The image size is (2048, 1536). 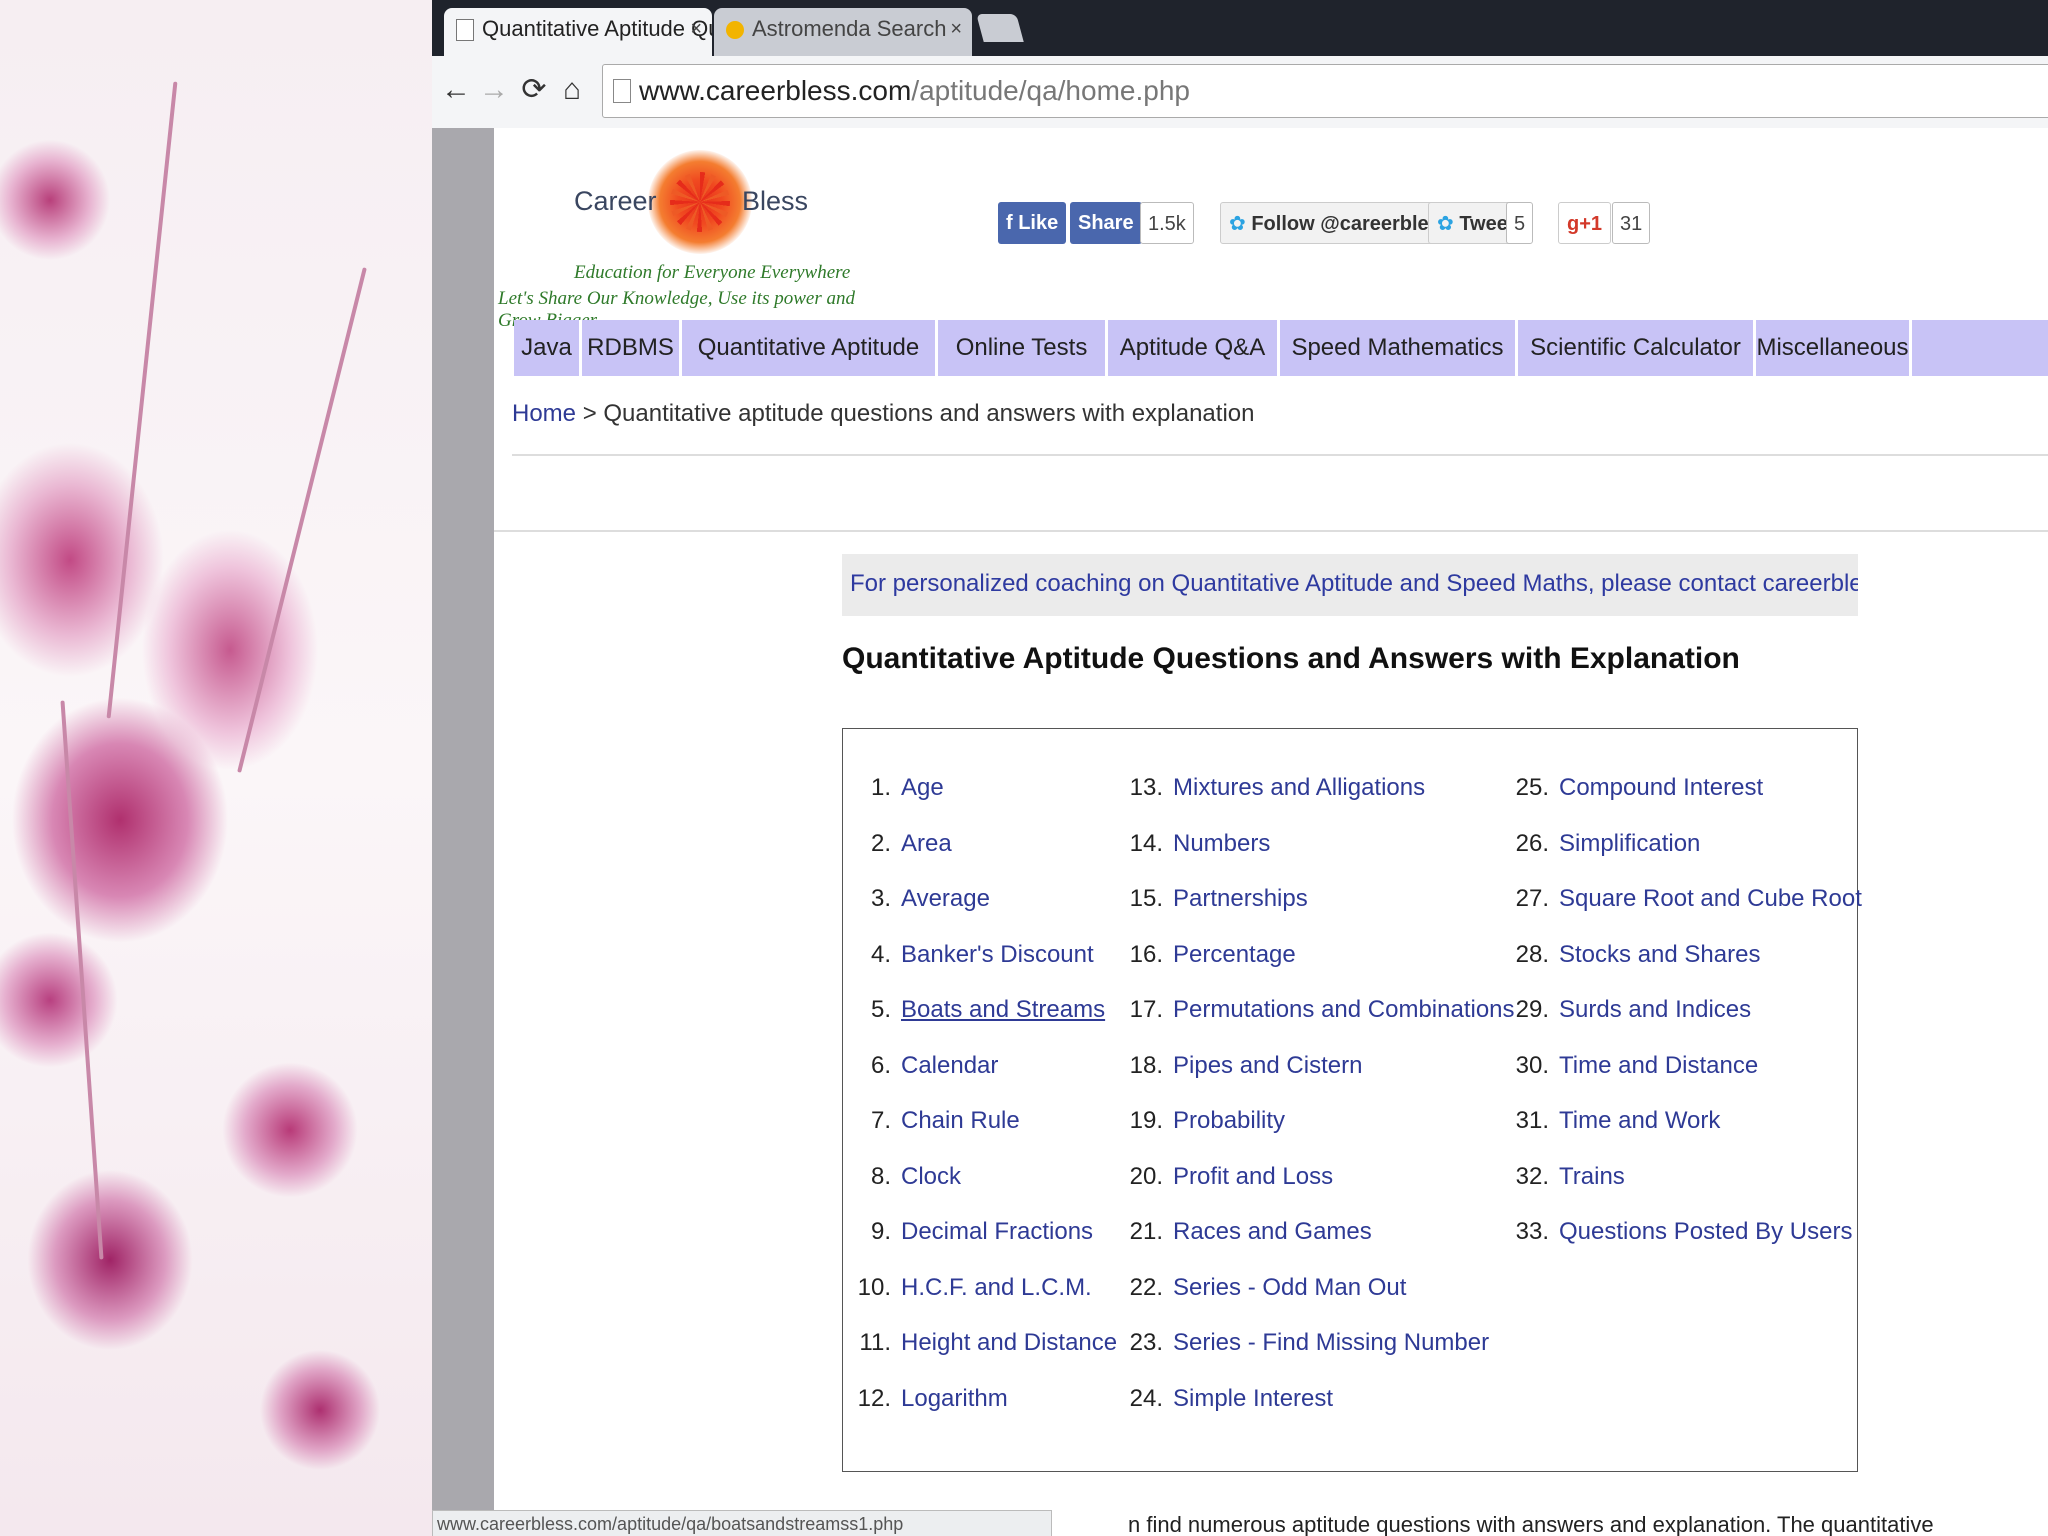 What do you see at coordinates (1637, 348) in the screenshot?
I see `nav-scientific-calculator: Scientific Calculator` at bounding box center [1637, 348].